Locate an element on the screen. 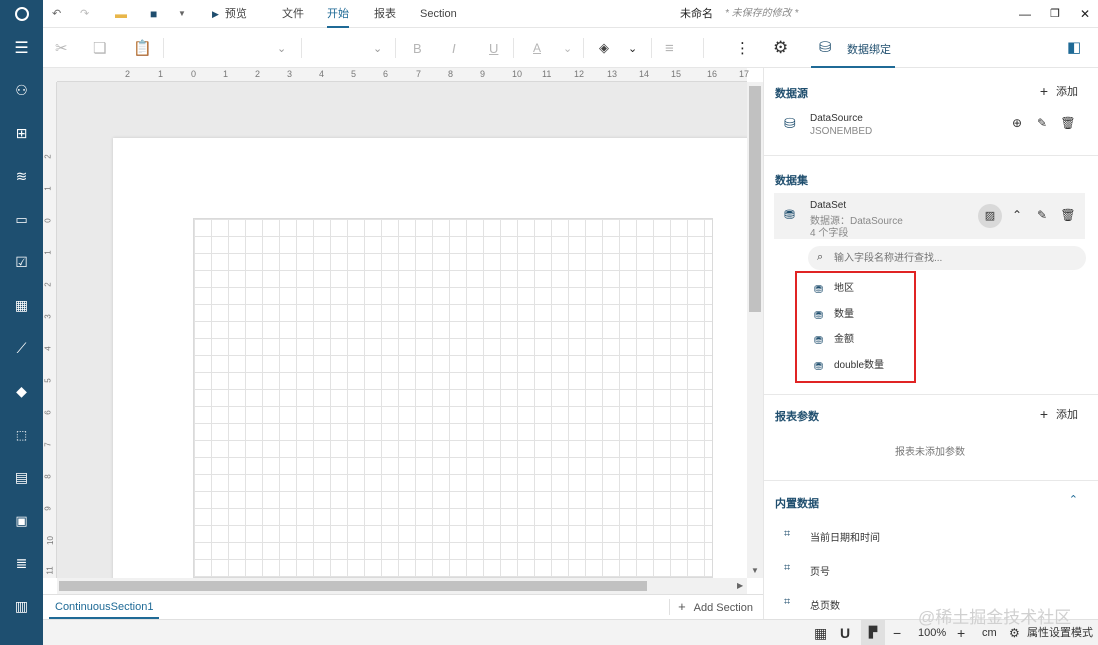 This screenshot has height=645, width=1098. menu-home: 开始 is located at coordinates (338, 14).